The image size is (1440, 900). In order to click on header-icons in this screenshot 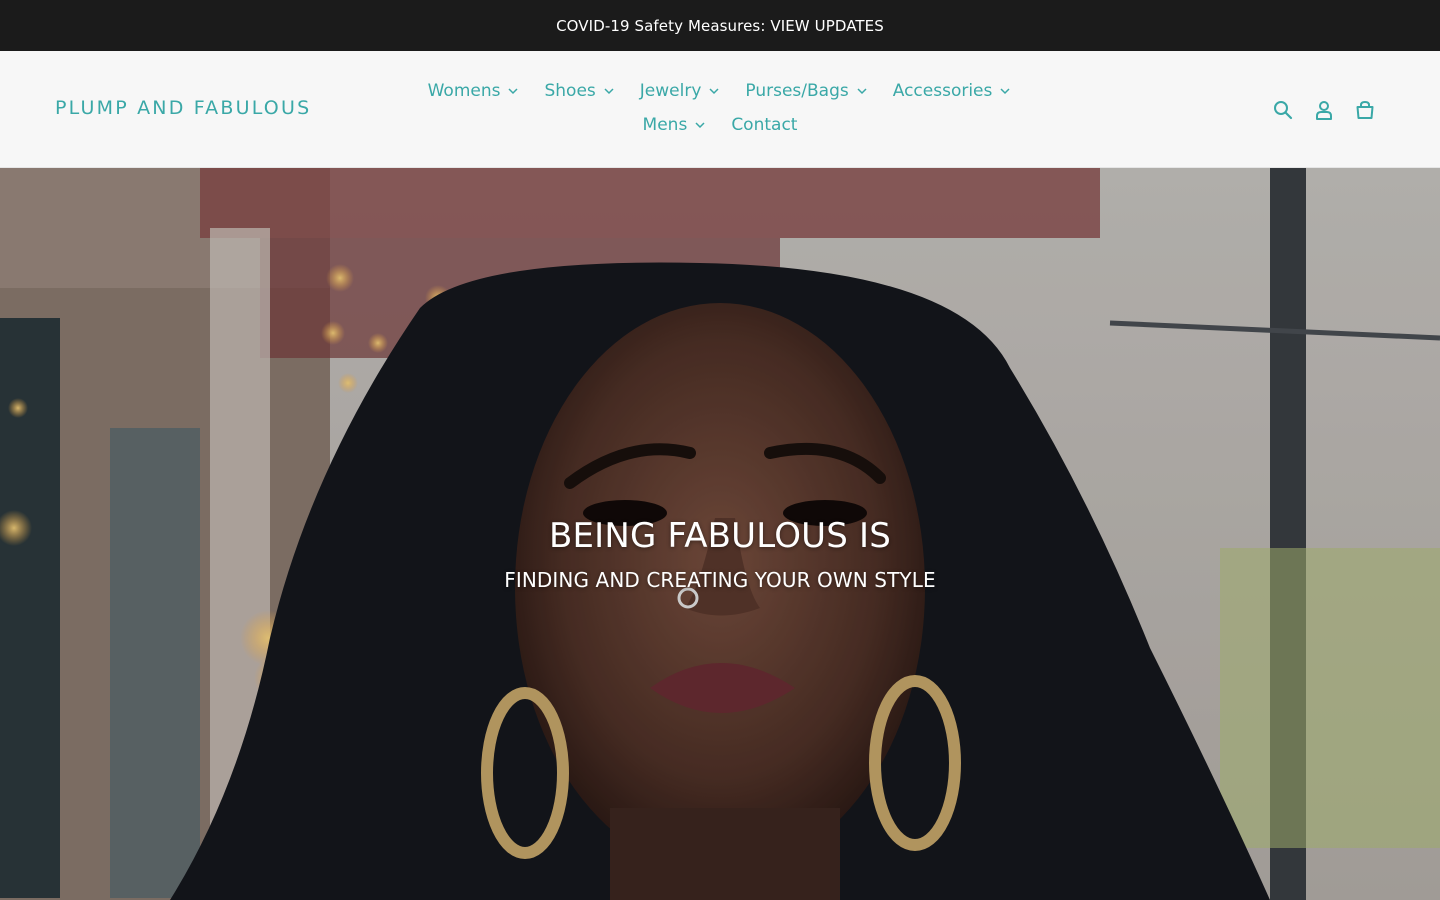, I will do `click(1324, 110)`.